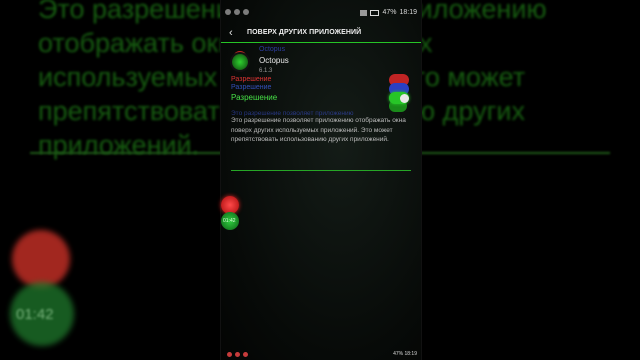 The height and width of the screenshot is (360, 640). What do you see at coordinates (274, 60) in the screenshot?
I see `app-name: Octopus` at bounding box center [274, 60].